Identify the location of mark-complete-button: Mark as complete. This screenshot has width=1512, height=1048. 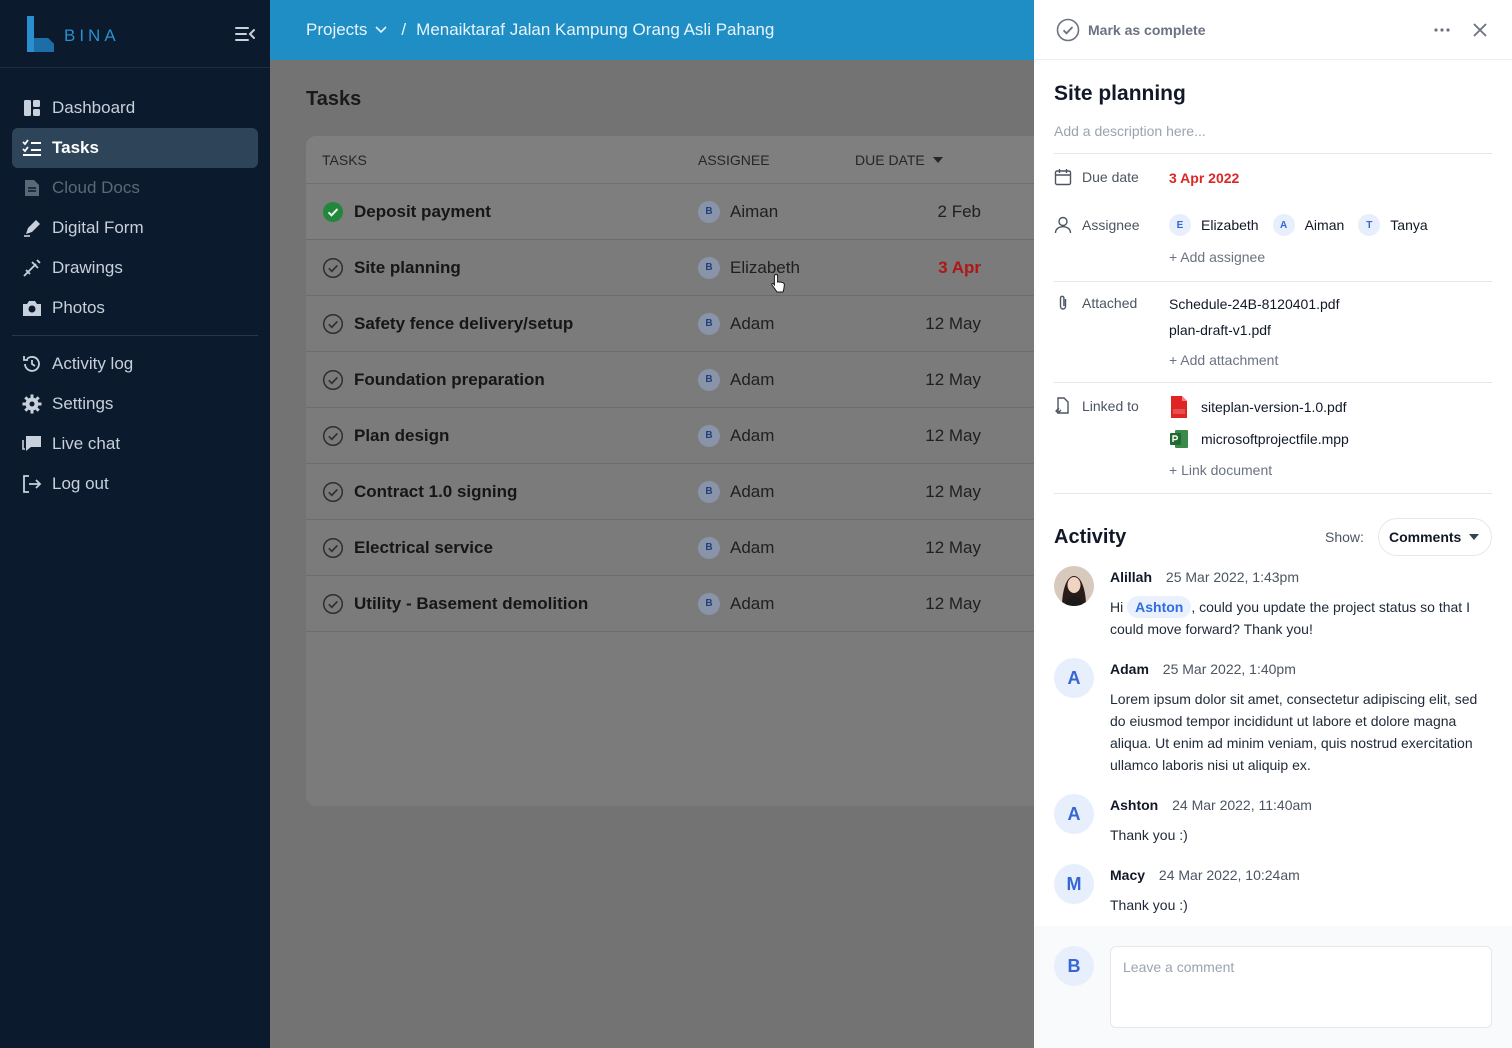
(1131, 30).